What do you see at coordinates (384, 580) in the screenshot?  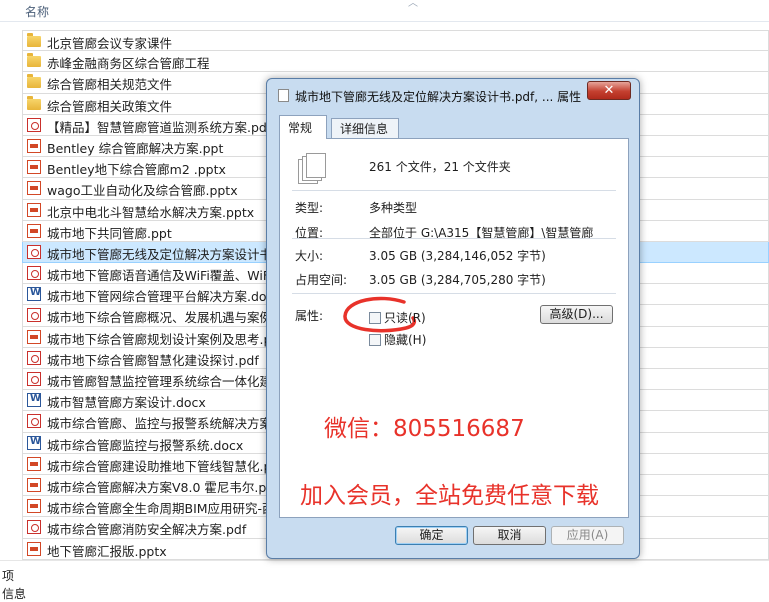 I see `status-bar: 项 信息` at bounding box center [384, 580].